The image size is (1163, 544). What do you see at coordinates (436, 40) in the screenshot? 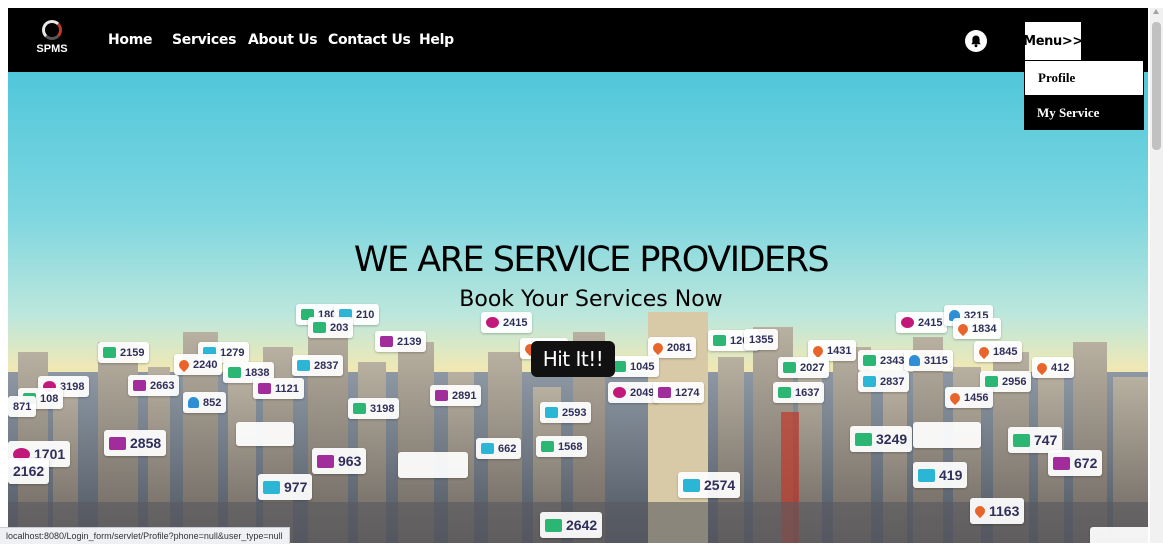
I see `nav-help: Help` at bounding box center [436, 40].